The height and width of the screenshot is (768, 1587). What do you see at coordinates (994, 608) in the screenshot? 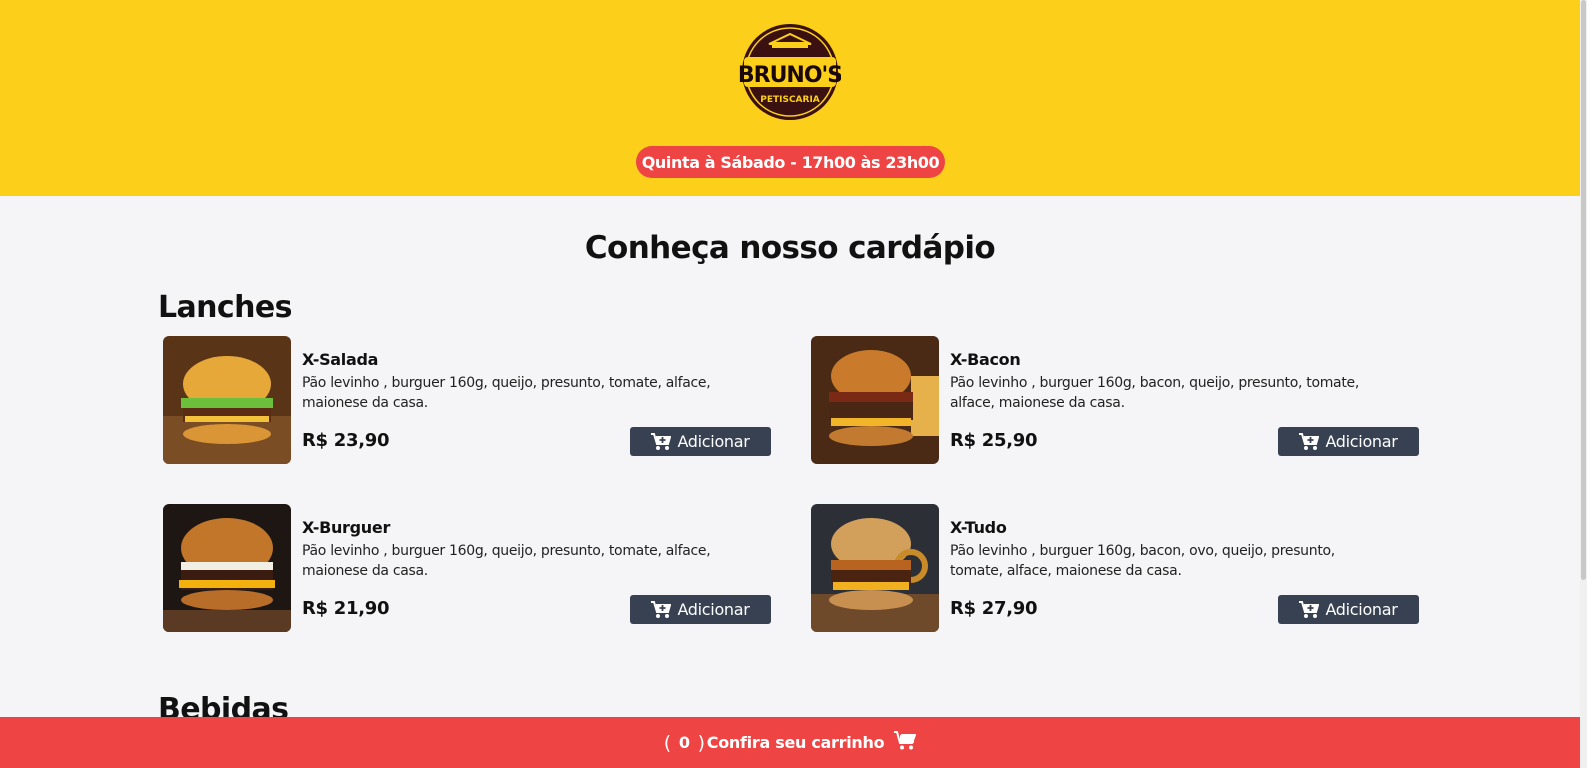
I see `item-price: R$ 27,90` at bounding box center [994, 608].